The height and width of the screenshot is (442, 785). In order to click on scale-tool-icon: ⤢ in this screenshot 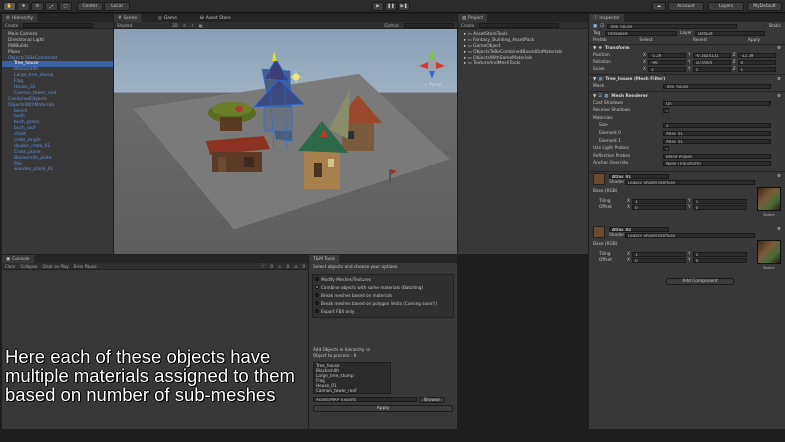, I will do `click(51, 6)`.